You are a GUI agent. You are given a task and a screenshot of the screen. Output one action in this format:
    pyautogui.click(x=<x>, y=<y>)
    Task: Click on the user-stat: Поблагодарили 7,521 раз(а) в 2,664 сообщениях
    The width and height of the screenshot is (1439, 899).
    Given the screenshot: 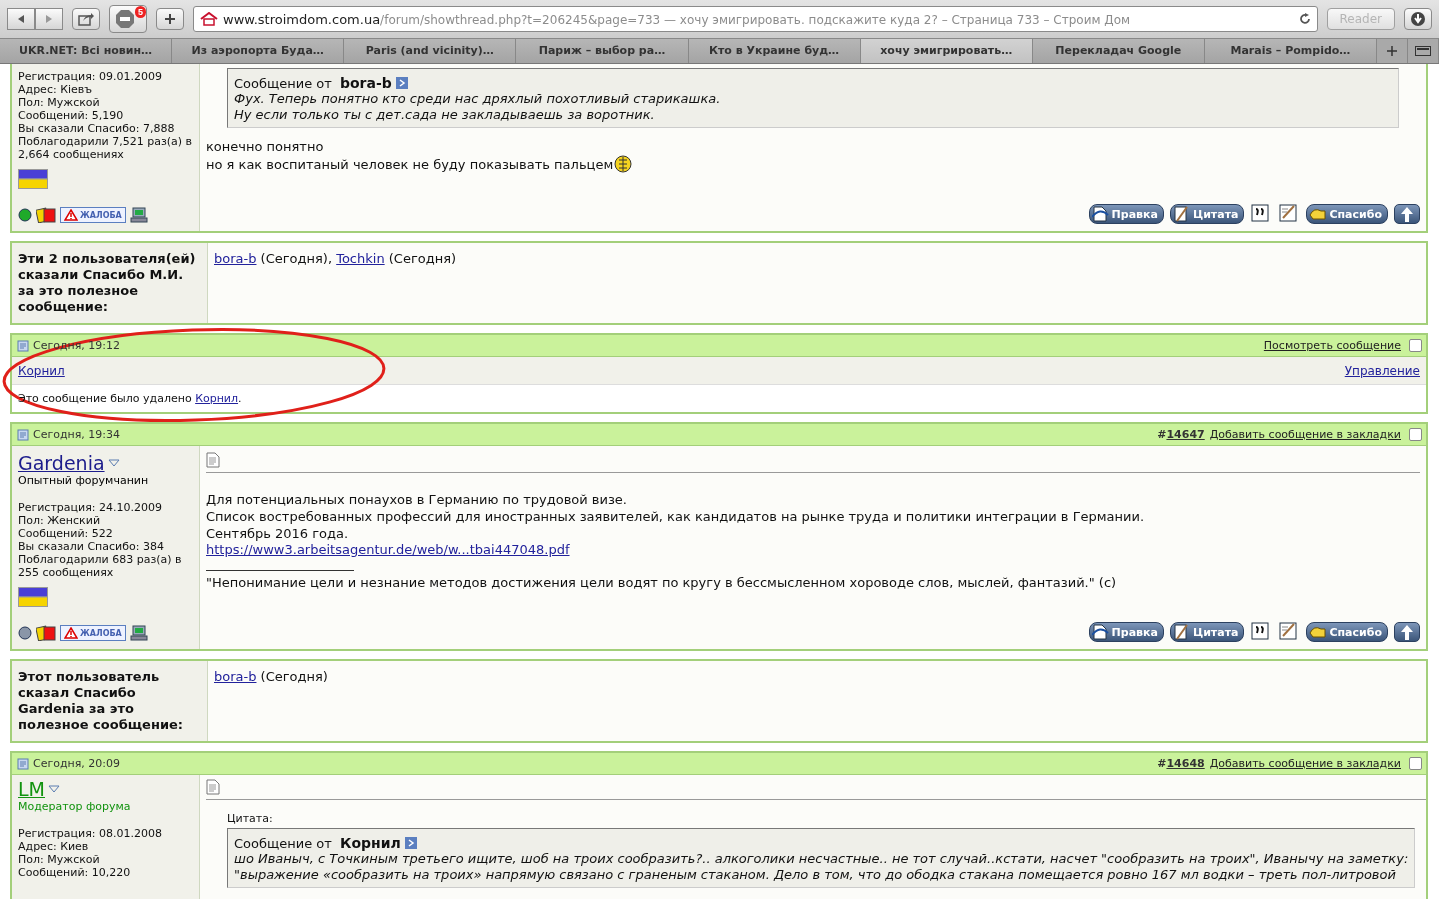 What is the action you would take?
    pyautogui.click(x=106, y=148)
    